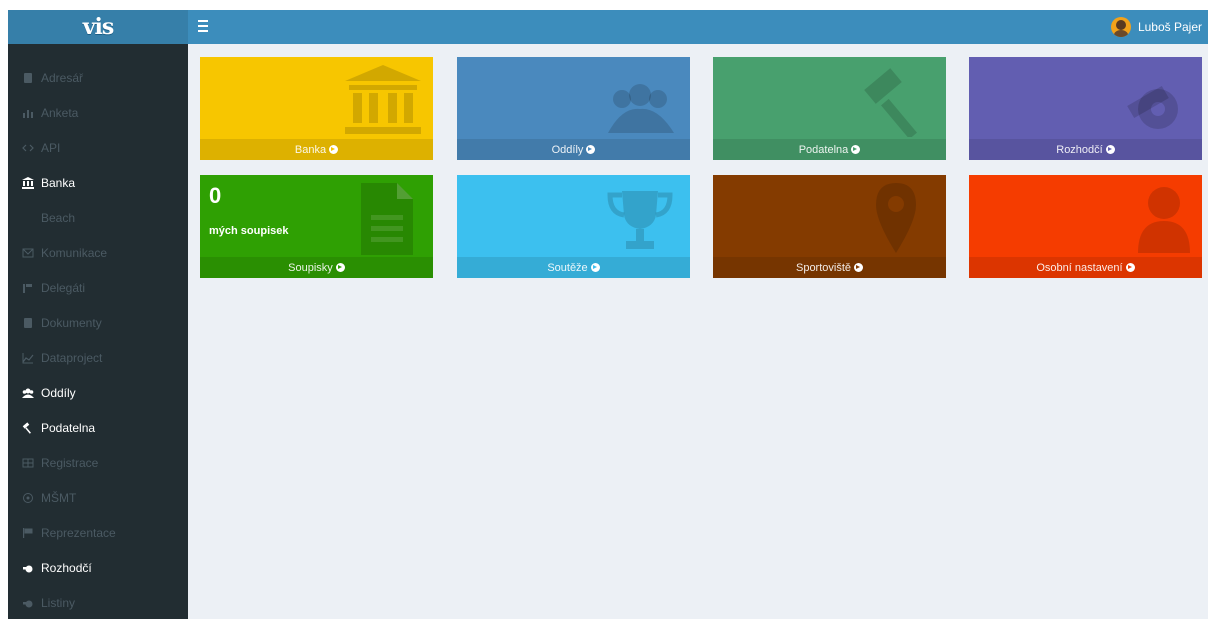  I want to click on tile-footer-link: Rozhodčí, so click(1085, 149).